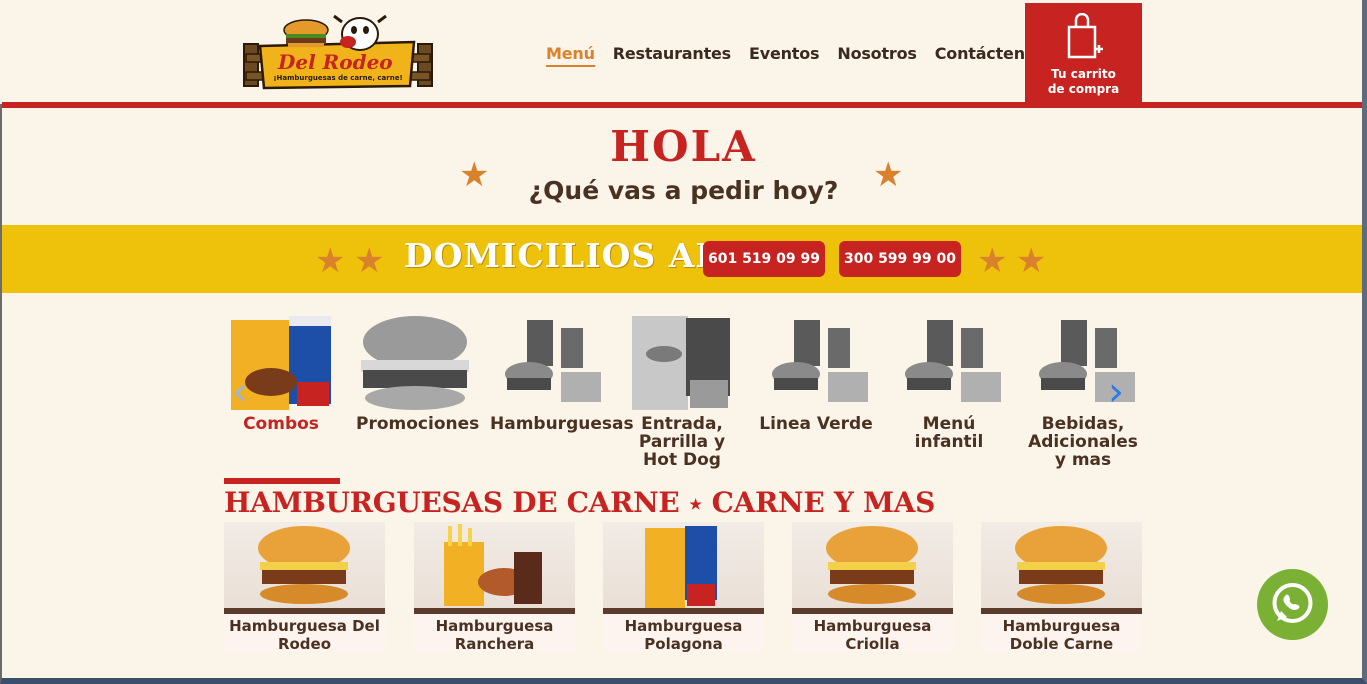 This screenshot has width=1367, height=684. What do you see at coordinates (1083, 391) in the screenshot?
I see `category-bebidas-adicionales: Bebidas, Adicionales y mas` at bounding box center [1083, 391].